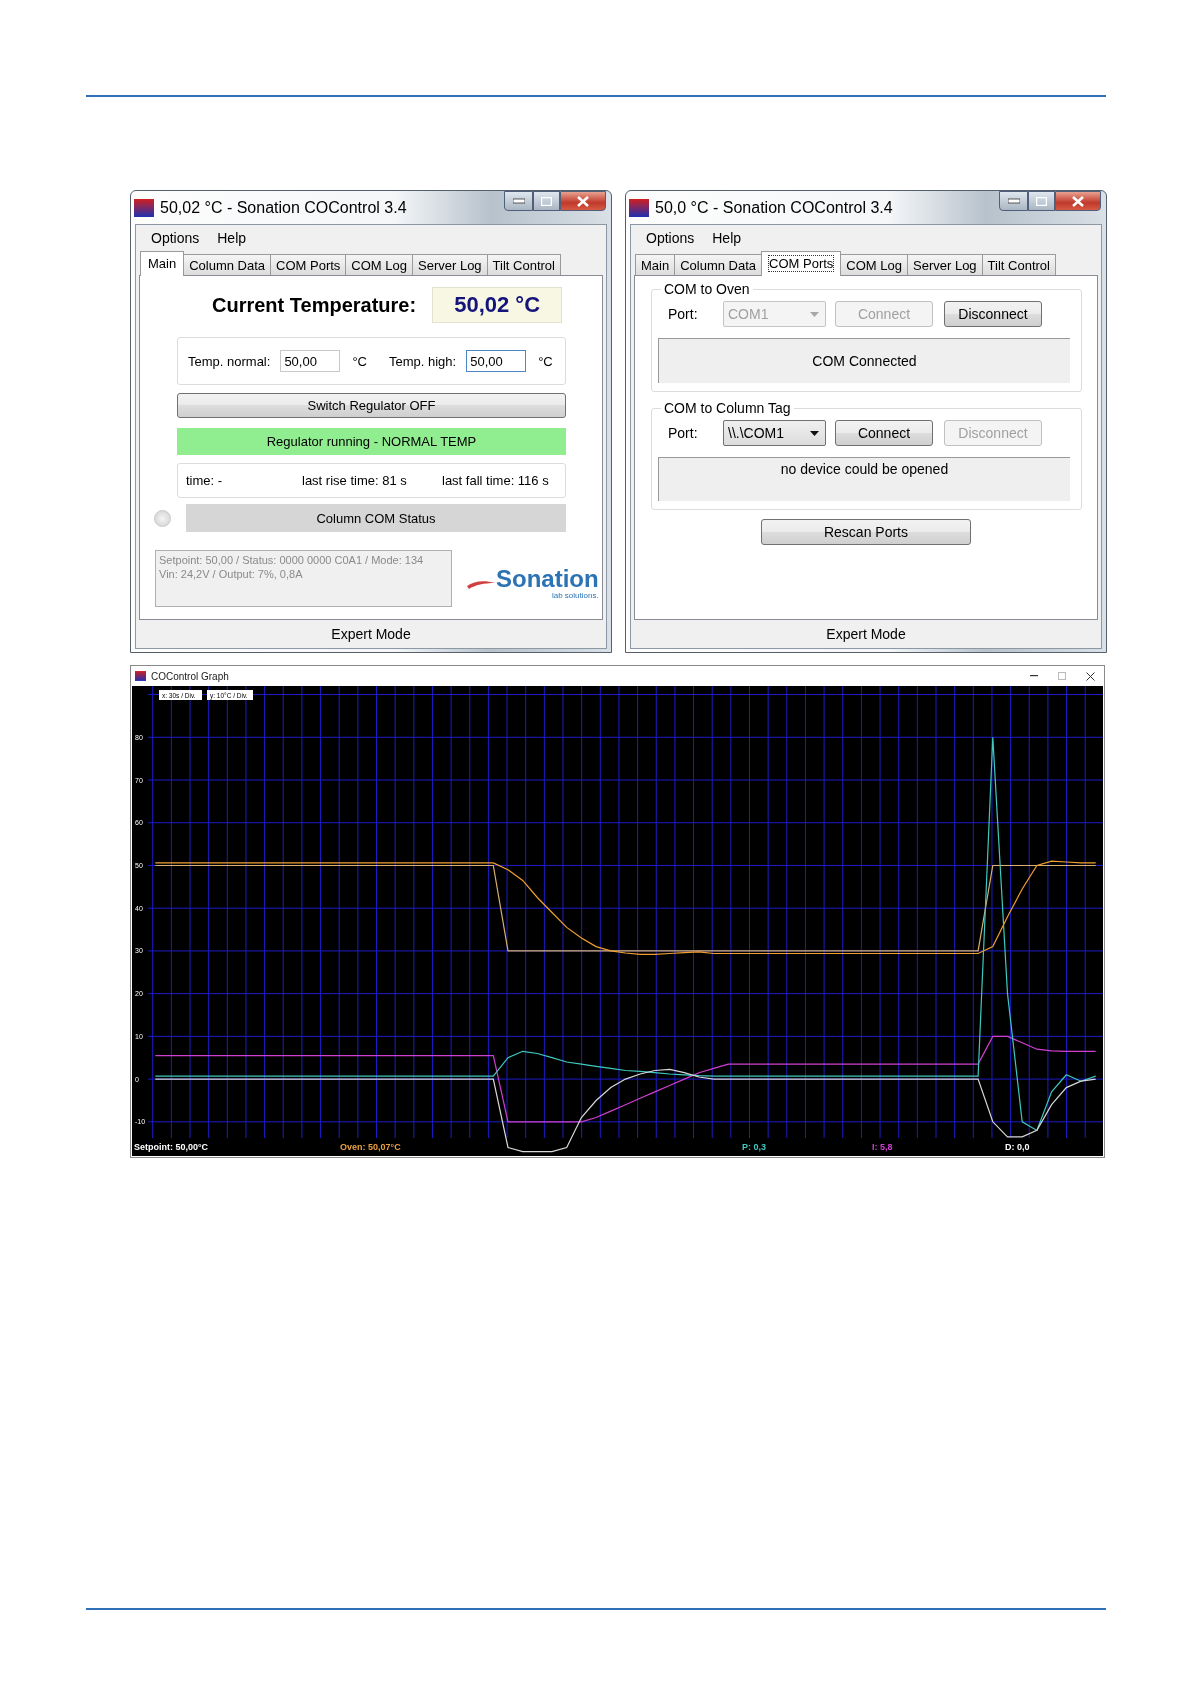 The width and height of the screenshot is (1192, 1685). What do you see at coordinates (371, 405) in the screenshot?
I see `regulator-button: Switch Regulator OFF` at bounding box center [371, 405].